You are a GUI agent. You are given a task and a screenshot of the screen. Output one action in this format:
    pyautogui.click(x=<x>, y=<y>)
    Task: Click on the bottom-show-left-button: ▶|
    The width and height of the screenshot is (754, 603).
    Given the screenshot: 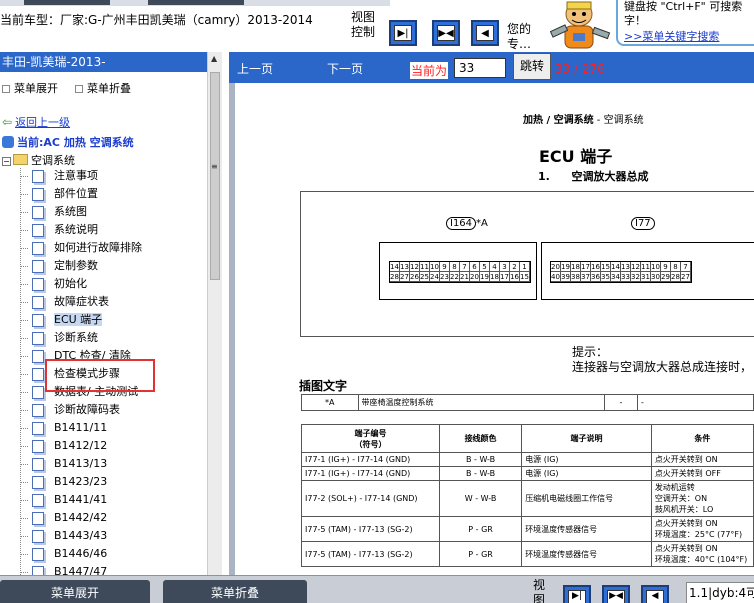 What is the action you would take?
    pyautogui.click(x=577, y=594)
    